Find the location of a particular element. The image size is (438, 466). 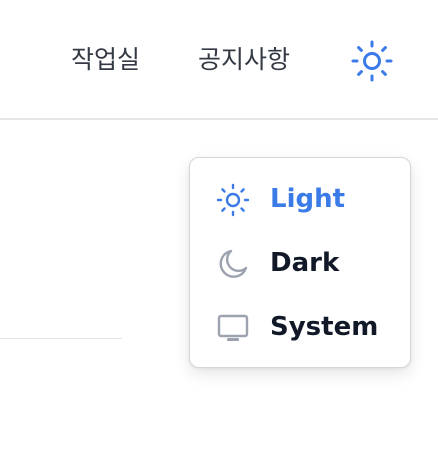

theme-option-system: System is located at coordinates (300, 326).